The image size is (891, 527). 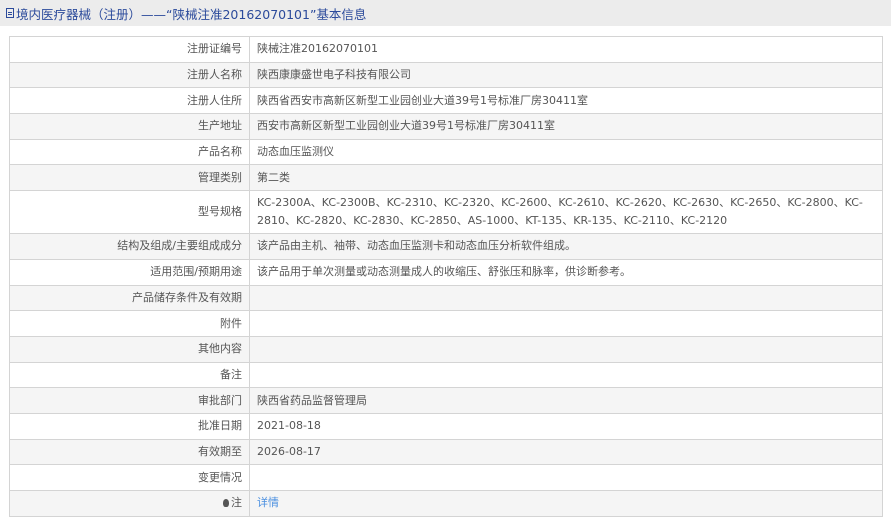 I want to click on row-label: 注册人住所, so click(x=129, y=101).